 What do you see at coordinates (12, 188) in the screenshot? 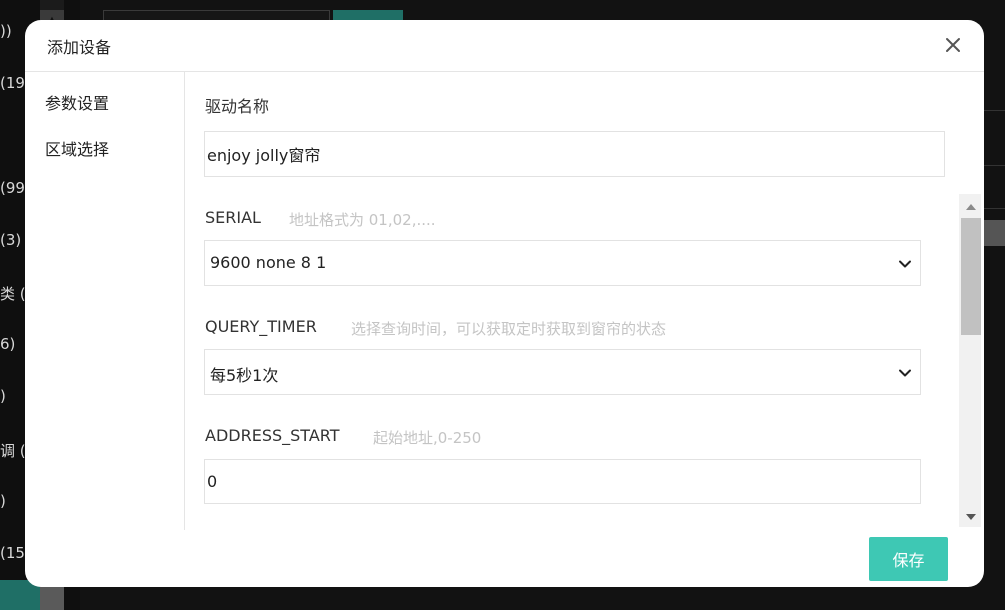
I see `background-list-item: (99` at bounding box center [12, 188].